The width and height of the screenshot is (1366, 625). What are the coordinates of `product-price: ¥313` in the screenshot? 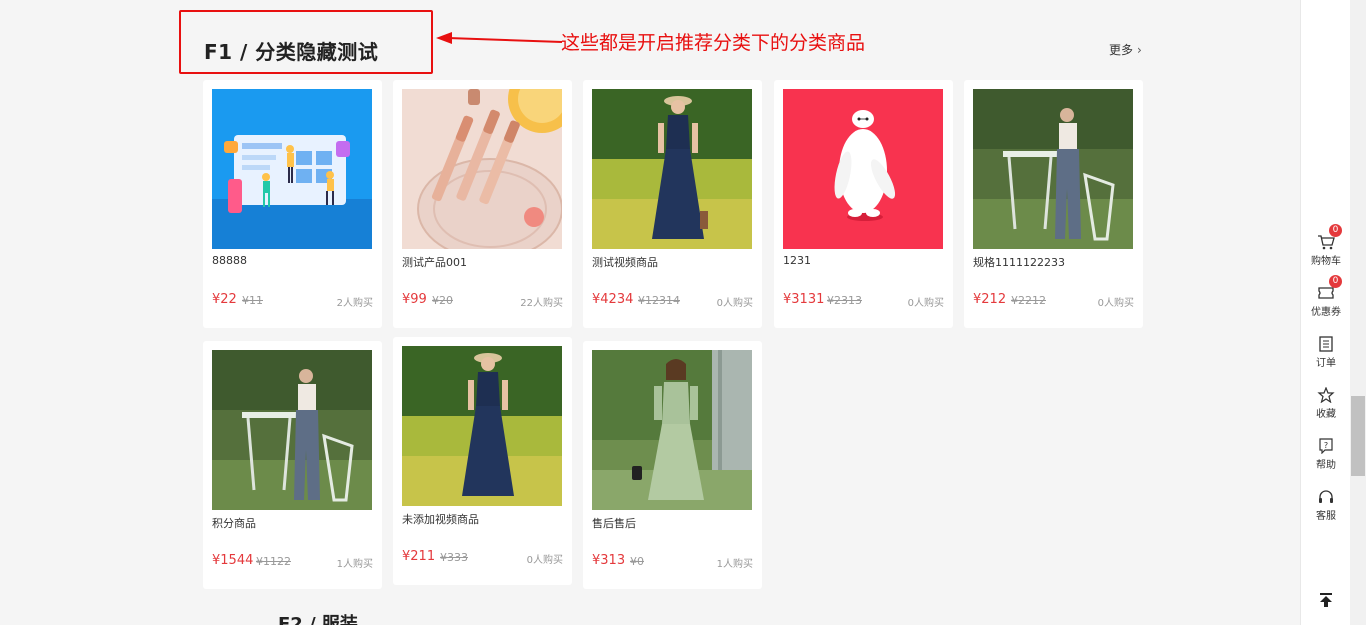 It's located at (609, 560).